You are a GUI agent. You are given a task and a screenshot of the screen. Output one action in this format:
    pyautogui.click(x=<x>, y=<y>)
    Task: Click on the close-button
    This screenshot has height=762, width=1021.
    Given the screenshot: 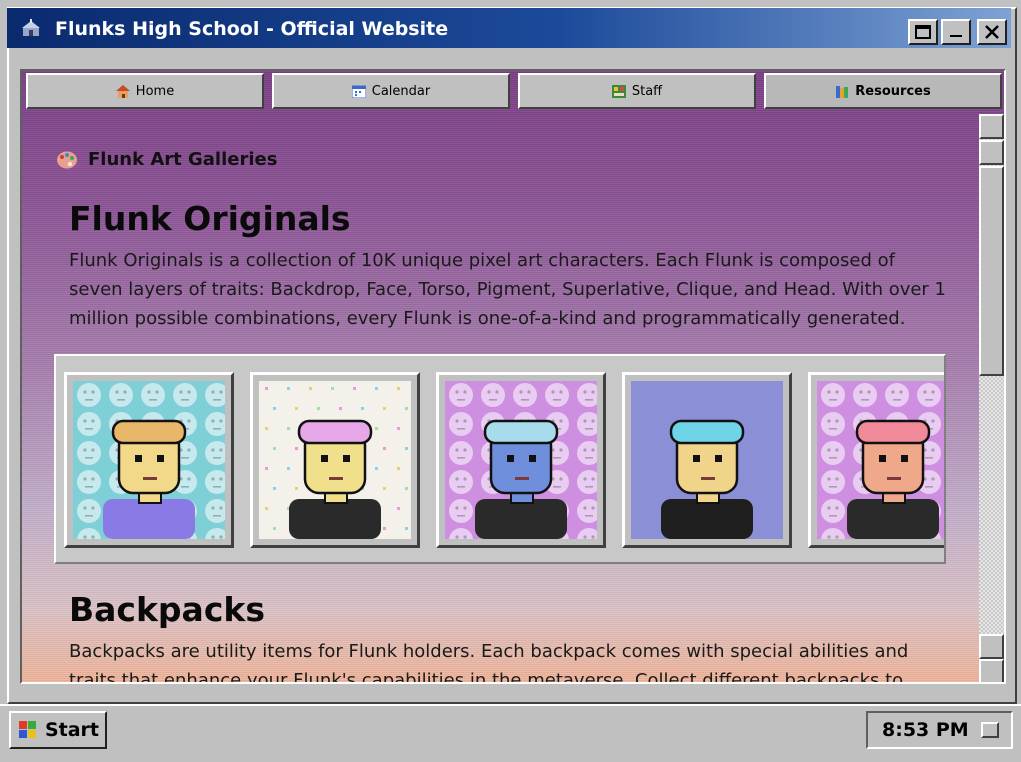 What is the action you would take?
    pyautogui.click(x=992, y=32)
    